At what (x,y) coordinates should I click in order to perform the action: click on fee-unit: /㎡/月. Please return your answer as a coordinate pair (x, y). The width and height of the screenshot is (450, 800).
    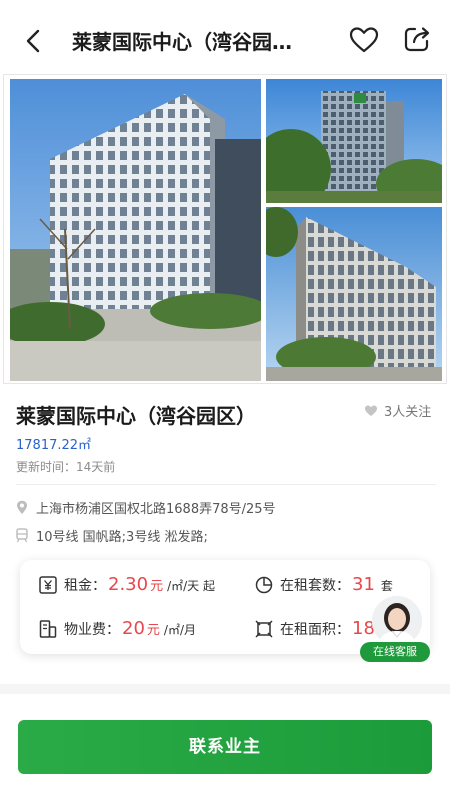
    Looking at the image, I should click on (180, 630).